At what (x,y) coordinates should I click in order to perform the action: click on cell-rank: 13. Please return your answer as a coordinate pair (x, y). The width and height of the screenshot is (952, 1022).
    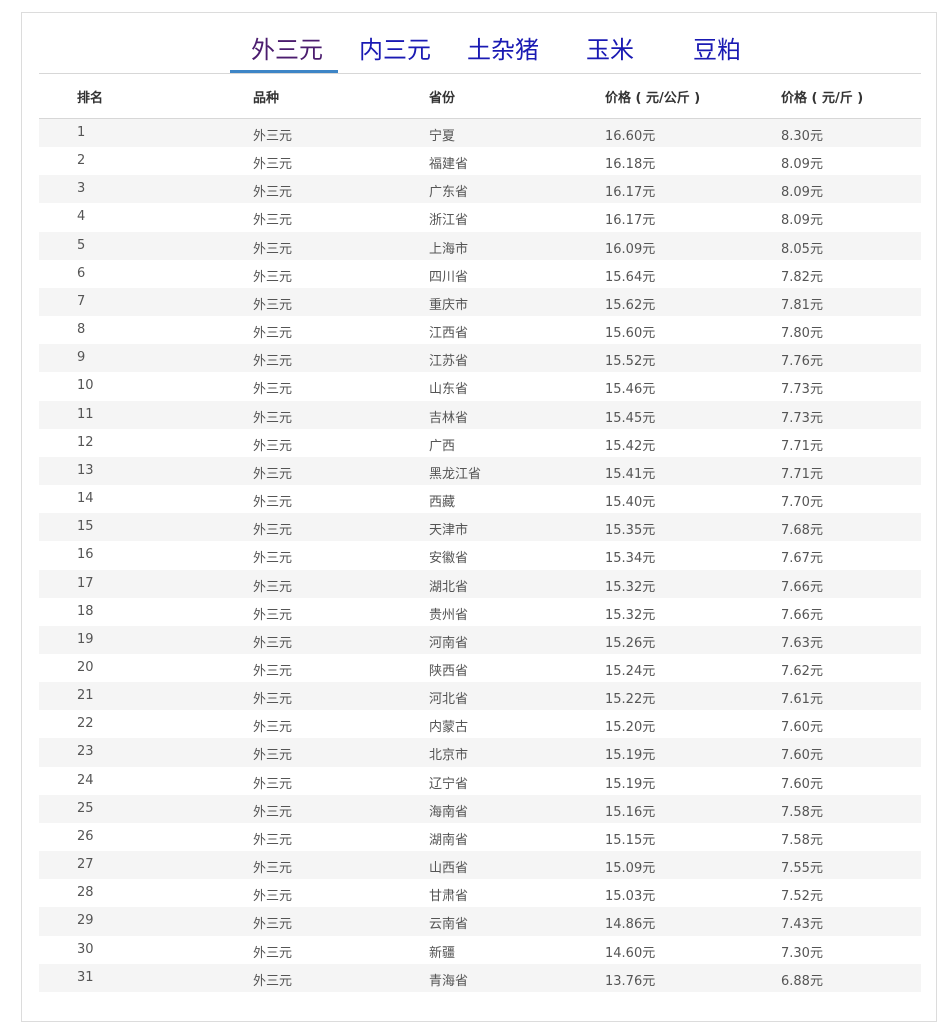
    Looking at the image, I should click on (85, 470).